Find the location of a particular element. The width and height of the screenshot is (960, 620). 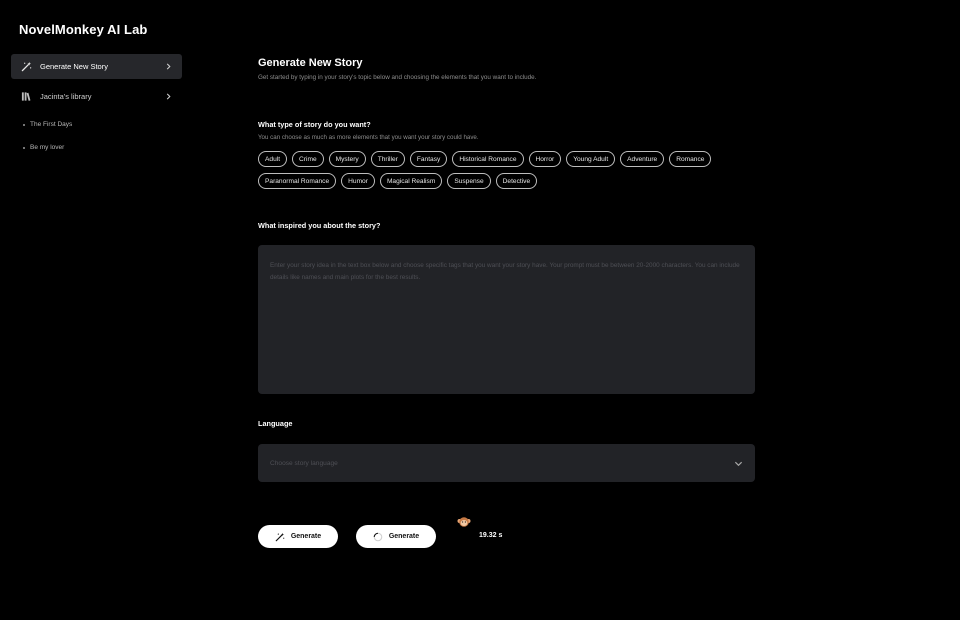

chevron-down-icon is located at coordinates (738, 463).